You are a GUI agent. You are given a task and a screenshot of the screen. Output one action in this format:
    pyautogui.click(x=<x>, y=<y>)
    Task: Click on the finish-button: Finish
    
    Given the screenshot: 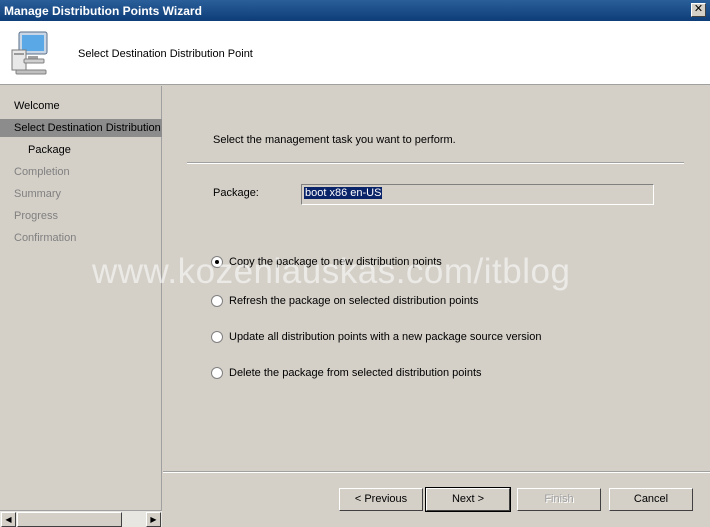 What is the action you would take?
    pyautogui.click(x=559, y=499)
    